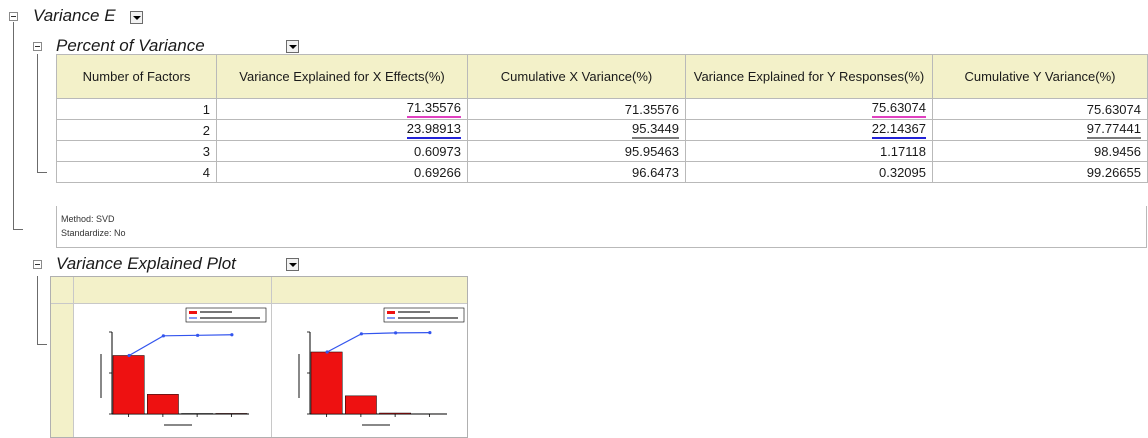 The width and height of the screenshot is (1148, 438). Describe the element at coordinates (42, 172) in the screenshot. I see `tree-line-percent-end` at that location.